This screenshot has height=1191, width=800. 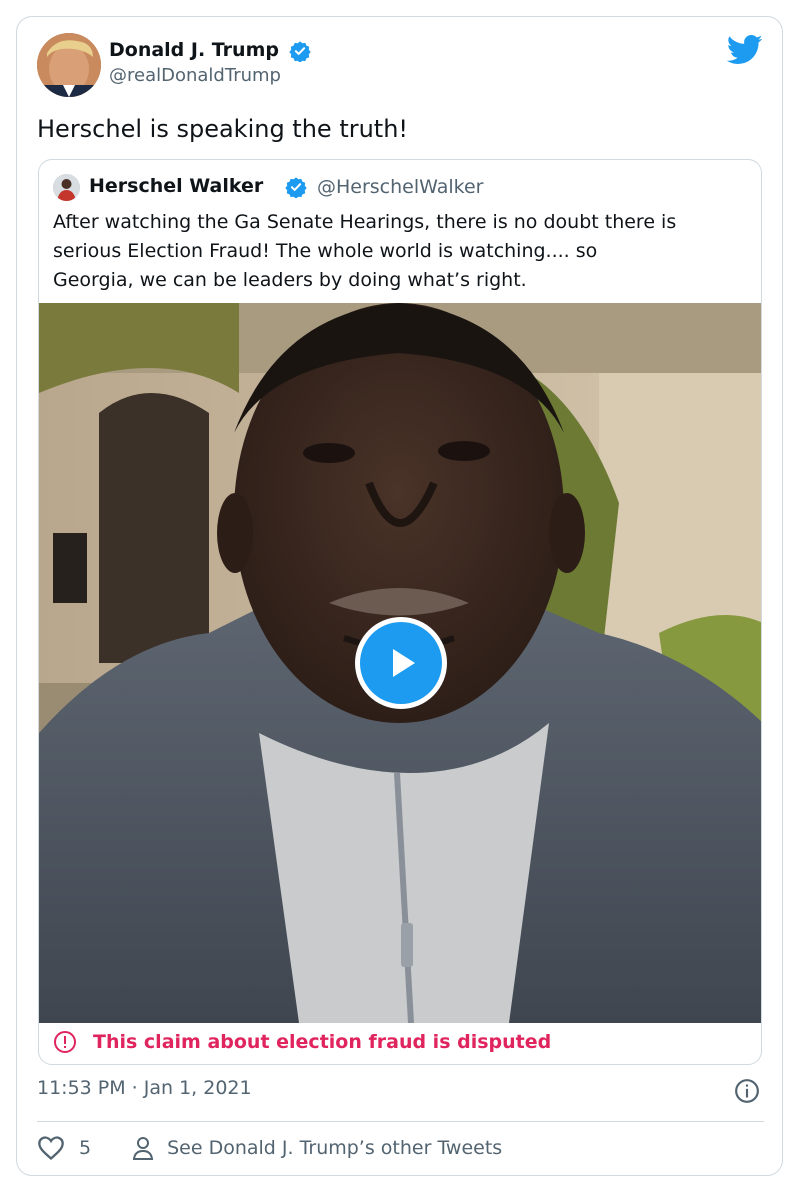 I want to click on likes-count: 5, so click(x=85, y=1148).